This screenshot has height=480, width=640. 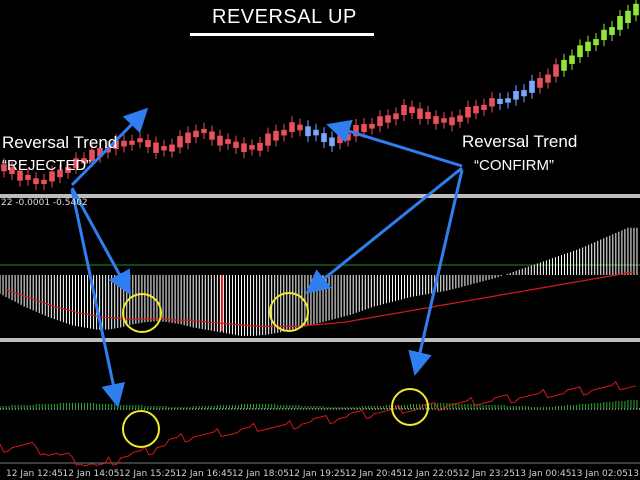 I want to click on annotation-confirm-status: “CONFIRM”, so click(x=514, y=165).